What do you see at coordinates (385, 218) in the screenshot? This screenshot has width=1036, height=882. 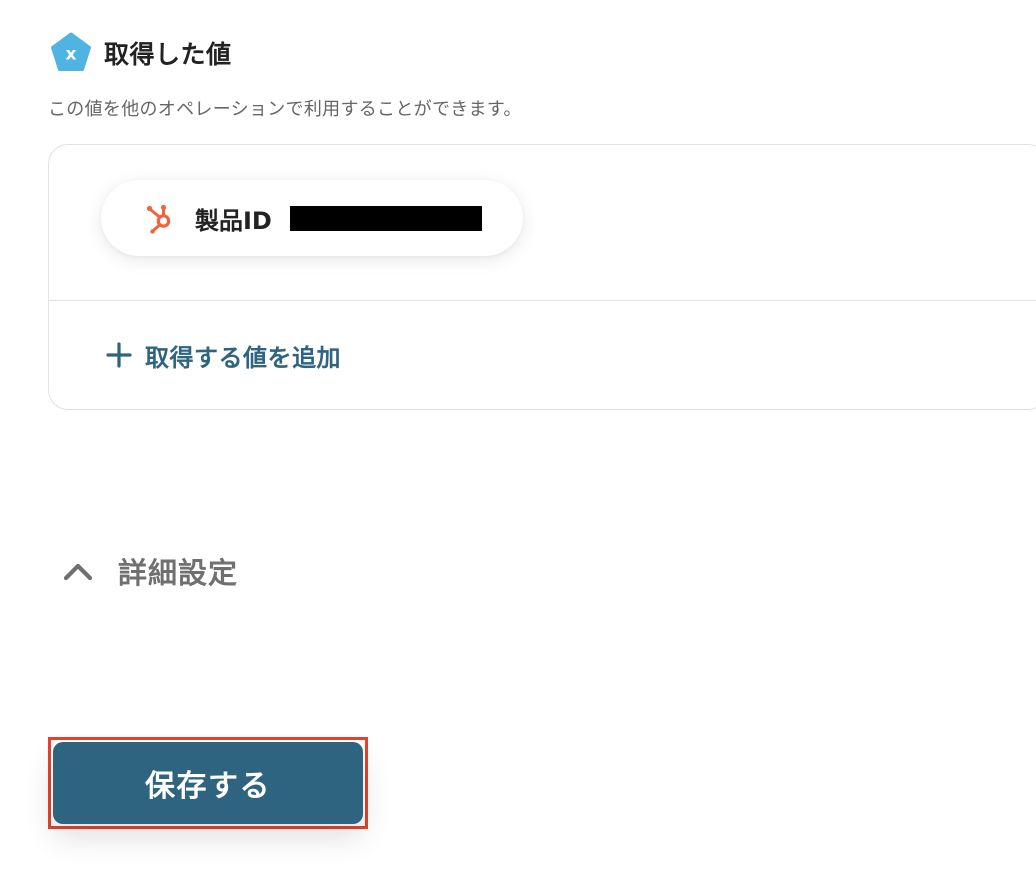 I see `redacted-value` at bounding box center [385, 218].